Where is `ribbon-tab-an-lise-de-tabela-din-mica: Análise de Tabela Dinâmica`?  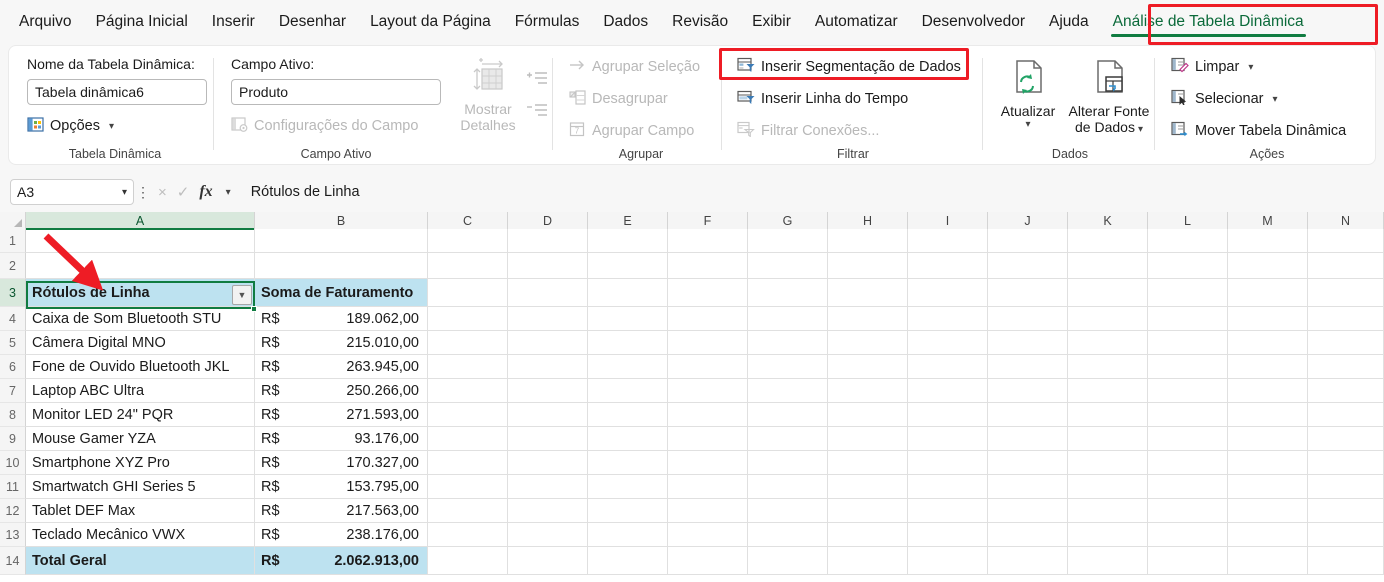 ribbon-tab-an-lise-de-tabela-din-mica: Análise de Tabela Dinâmica is located at coordinates (1208, 22).